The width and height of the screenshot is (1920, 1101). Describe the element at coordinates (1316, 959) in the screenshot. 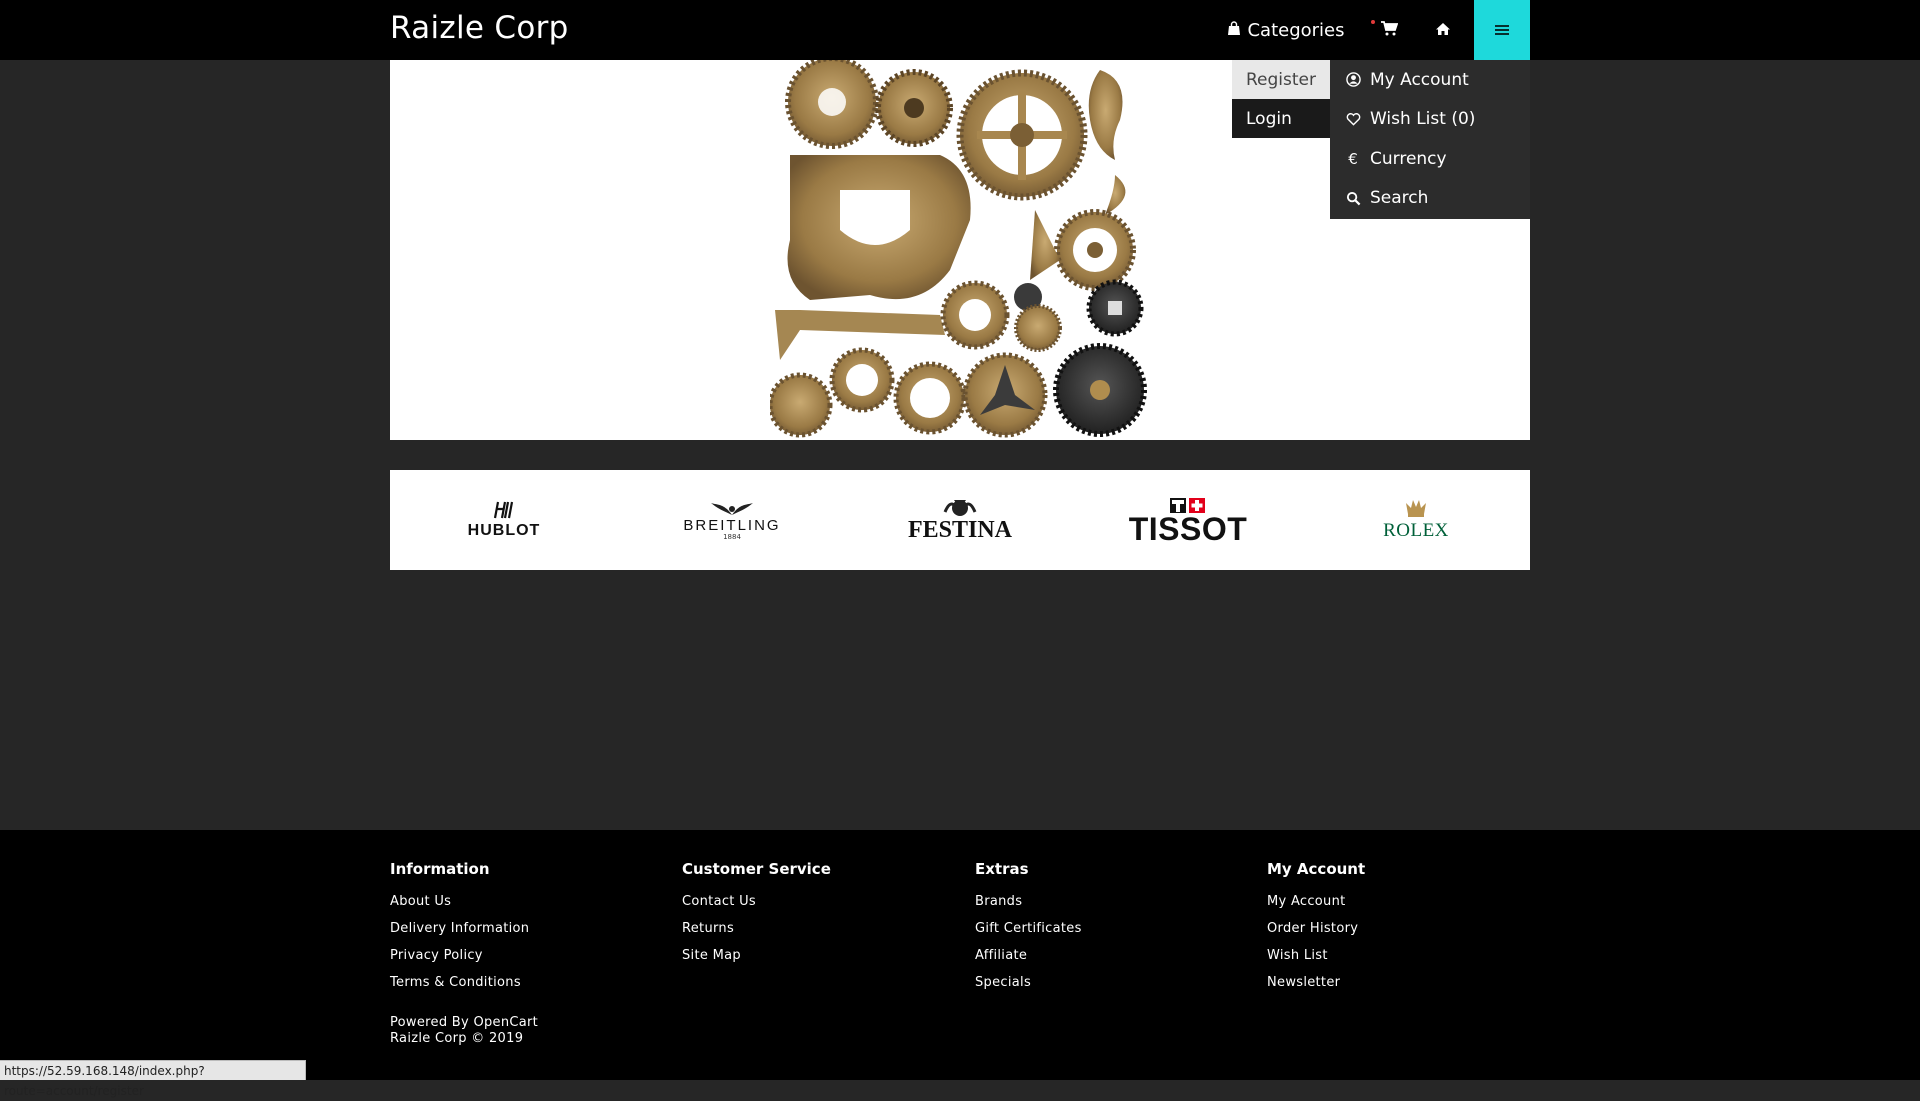

I see `footer-link-wish-list: Wish List` at that location.